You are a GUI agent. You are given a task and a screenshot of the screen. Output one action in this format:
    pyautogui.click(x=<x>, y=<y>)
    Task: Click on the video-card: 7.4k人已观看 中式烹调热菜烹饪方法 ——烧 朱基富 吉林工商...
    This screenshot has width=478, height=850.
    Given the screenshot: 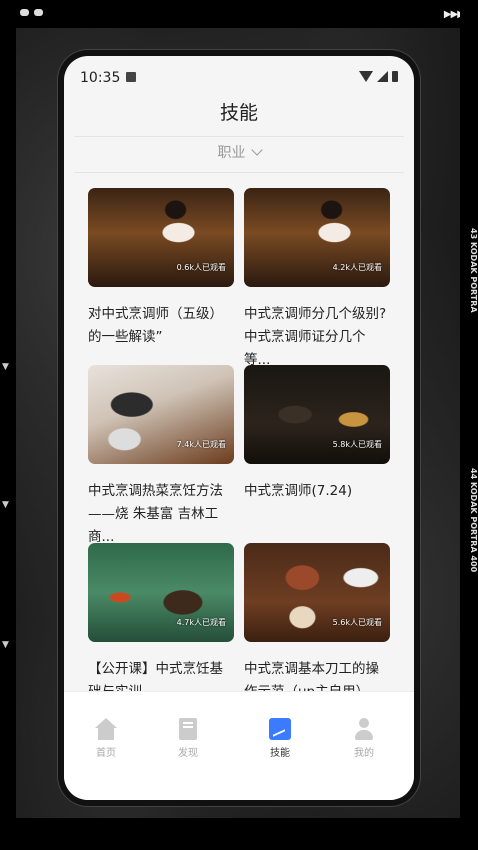 What is the action you would take?
    pyautogui.click(x=161, y=457)
    